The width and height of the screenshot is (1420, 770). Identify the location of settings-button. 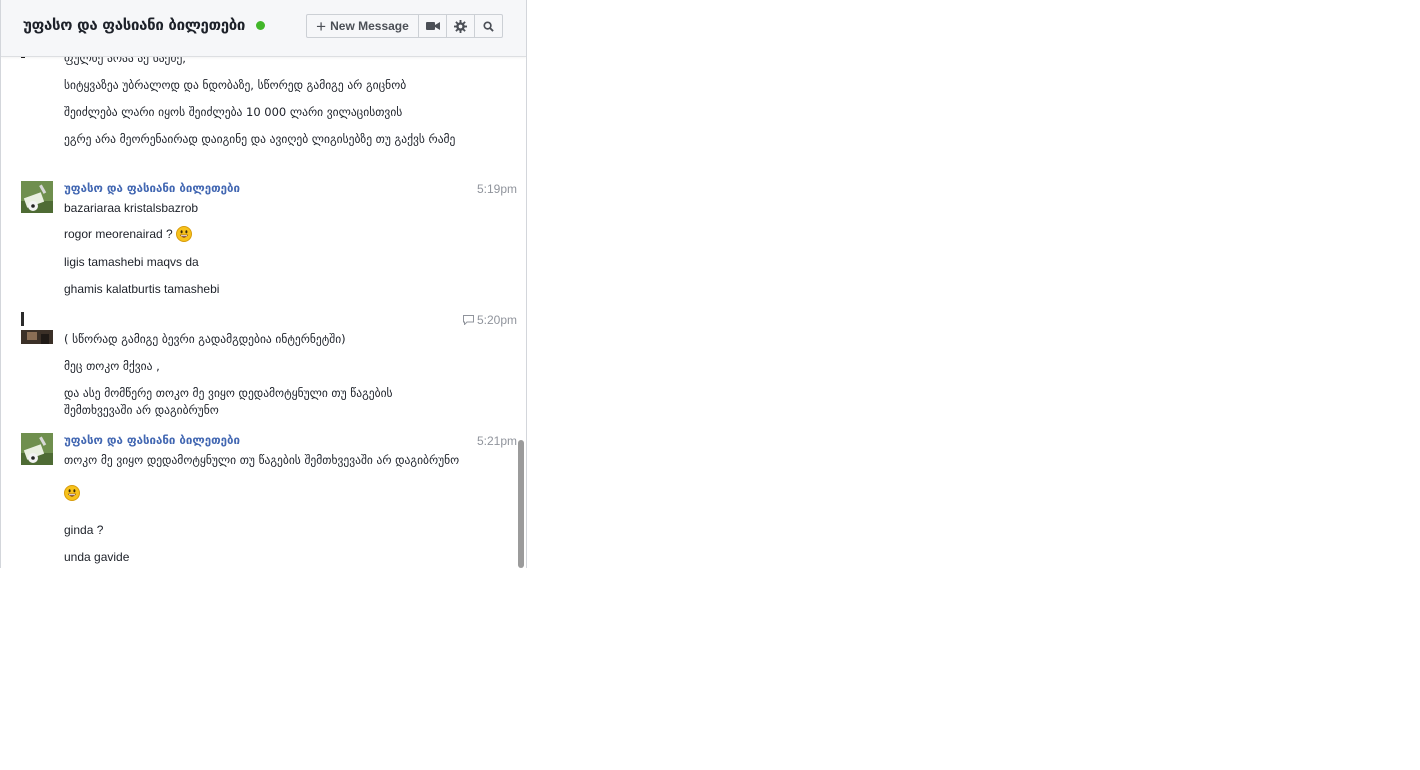
(460, 26).